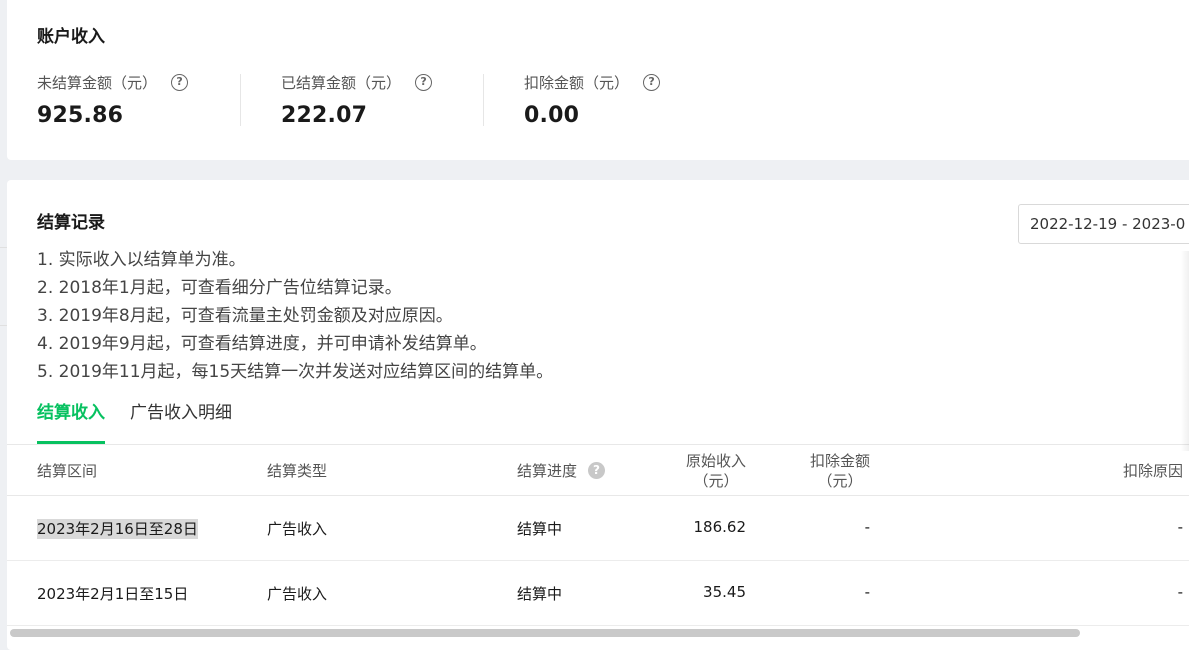 This screenshot has width=1189, height=650. I want to click on tab-settlement-income: 结算收入, so click(71, 421).